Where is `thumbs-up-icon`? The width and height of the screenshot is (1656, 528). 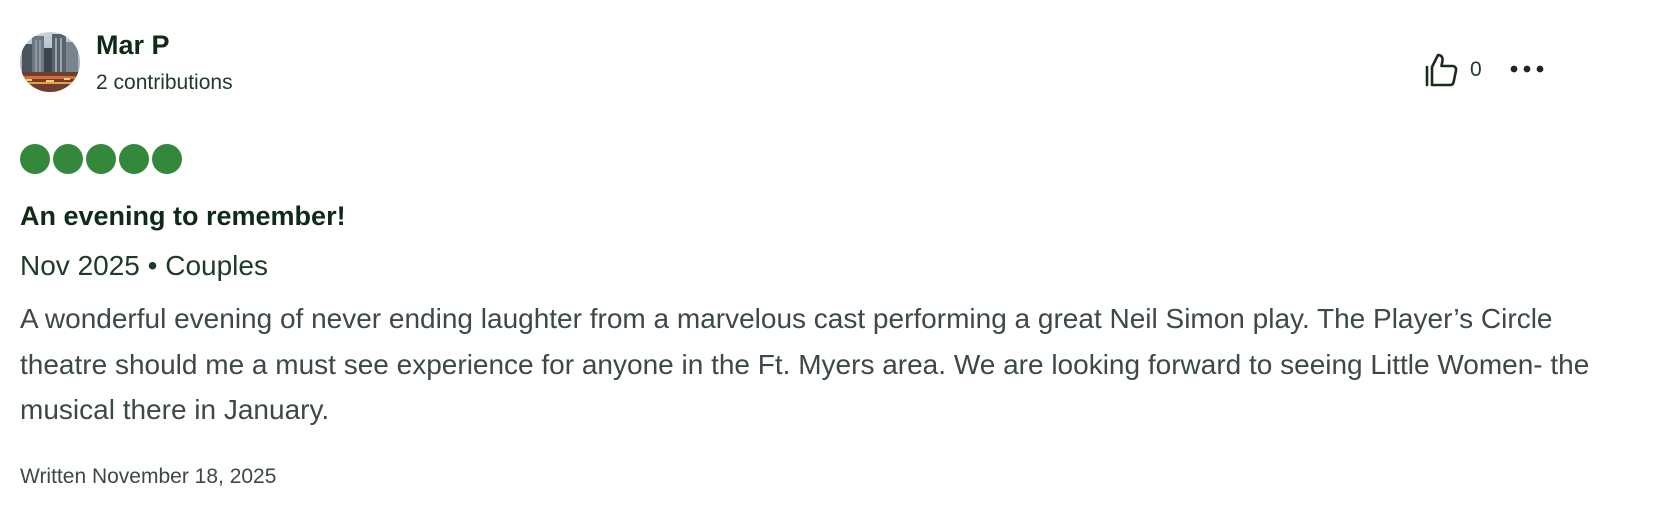
thumbs-up-icon is located at coordinates (1441, 70).